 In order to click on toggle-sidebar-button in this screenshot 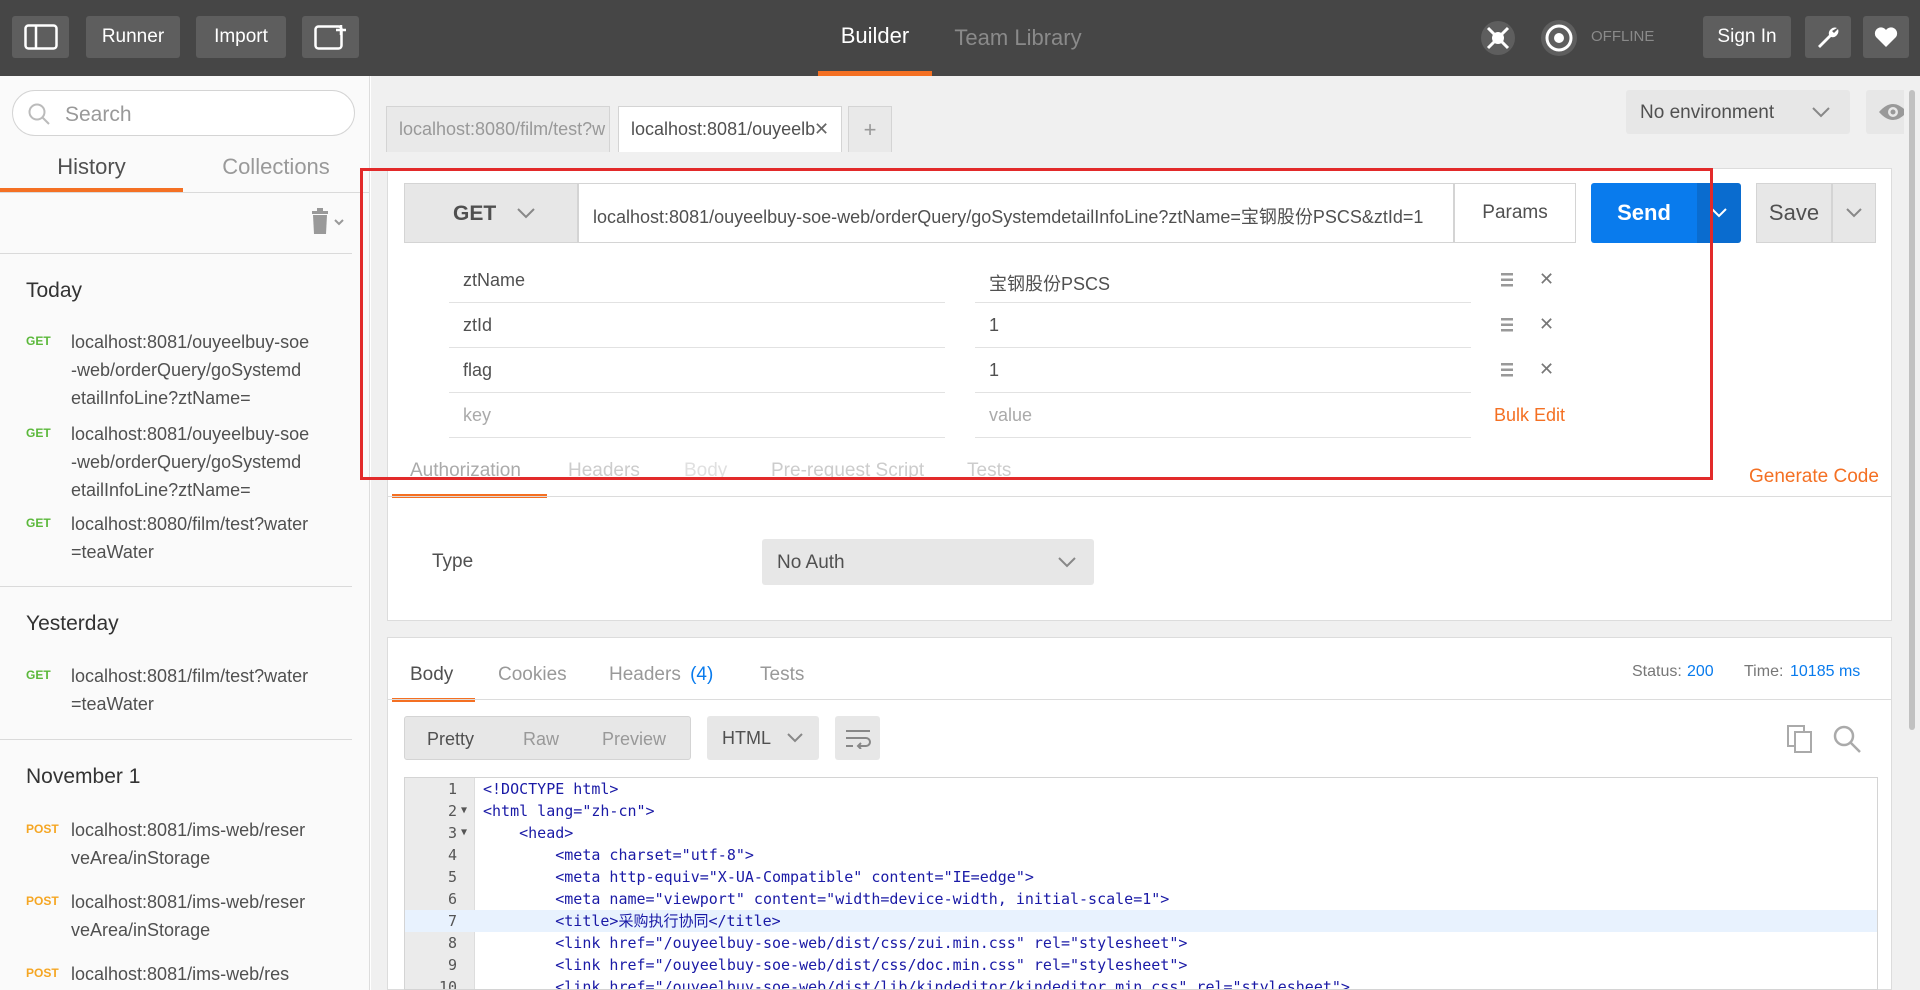, I will do `click(40, 37)`.